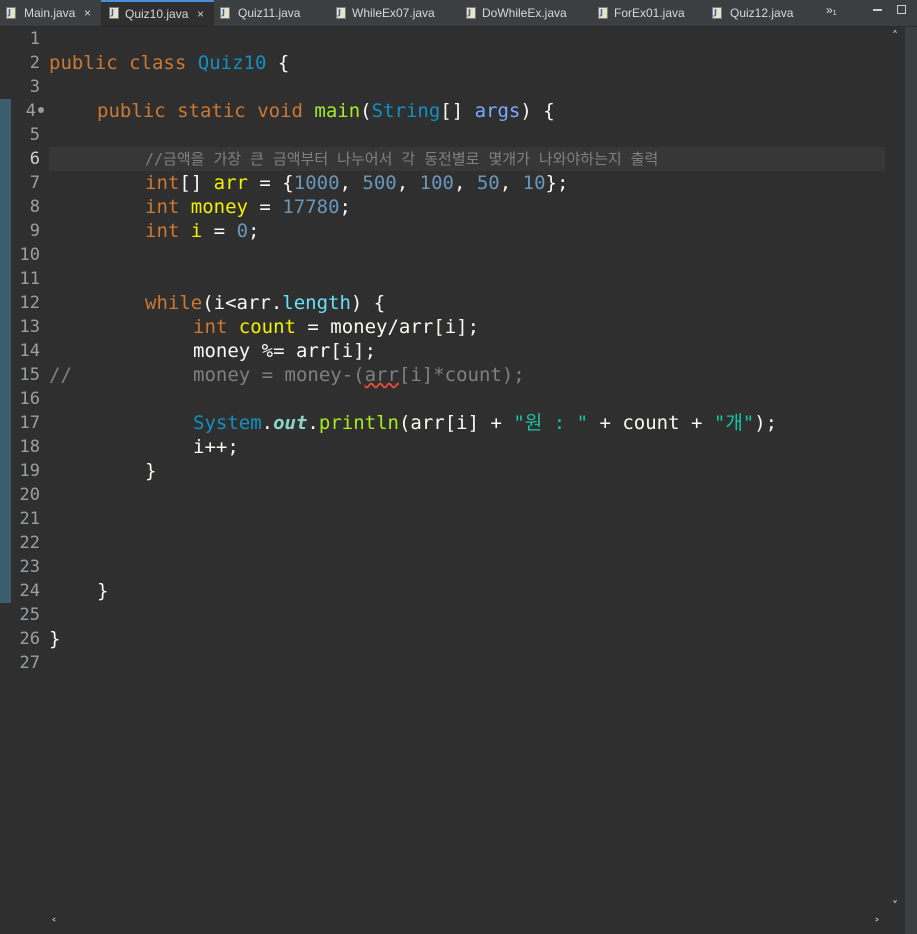 The height and width of the screenshot is (934, 917). What do you see at coordinates (358, 423) in the screenshot?
I see `method-name: println` at bounding box center [358, 423].